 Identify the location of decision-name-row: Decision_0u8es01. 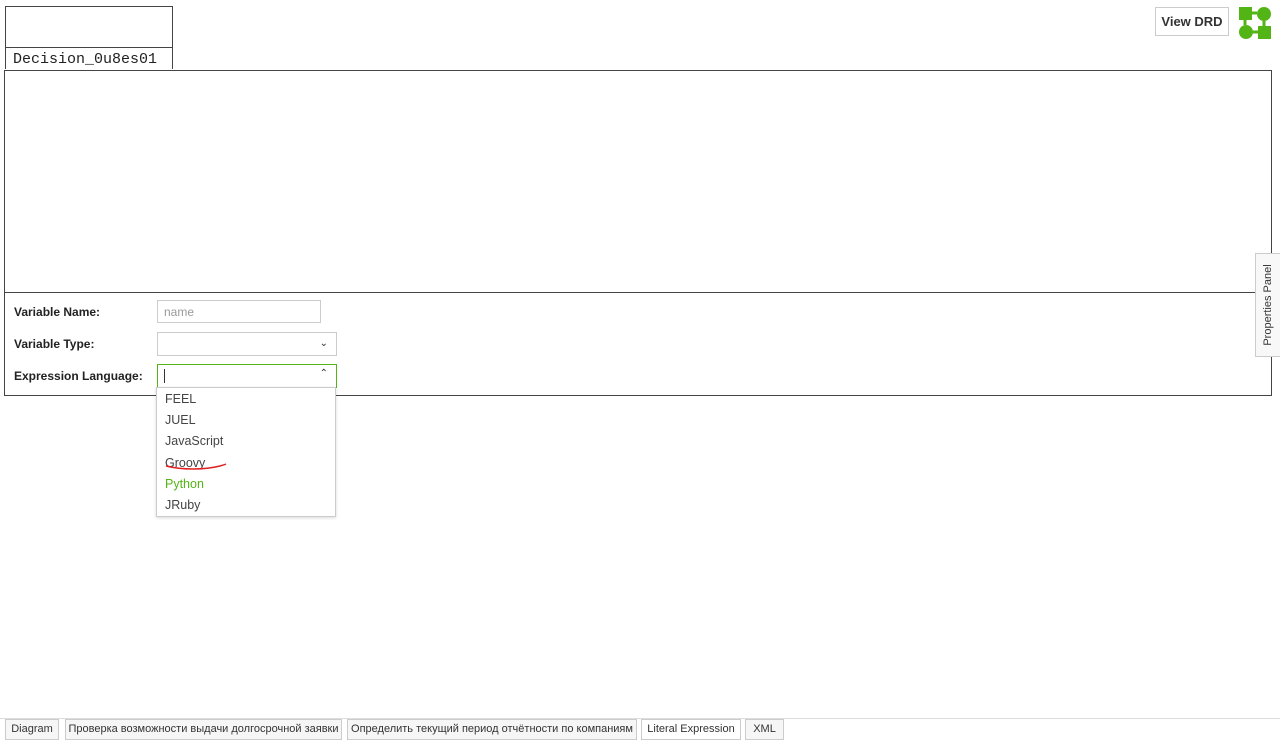
(89, 58).